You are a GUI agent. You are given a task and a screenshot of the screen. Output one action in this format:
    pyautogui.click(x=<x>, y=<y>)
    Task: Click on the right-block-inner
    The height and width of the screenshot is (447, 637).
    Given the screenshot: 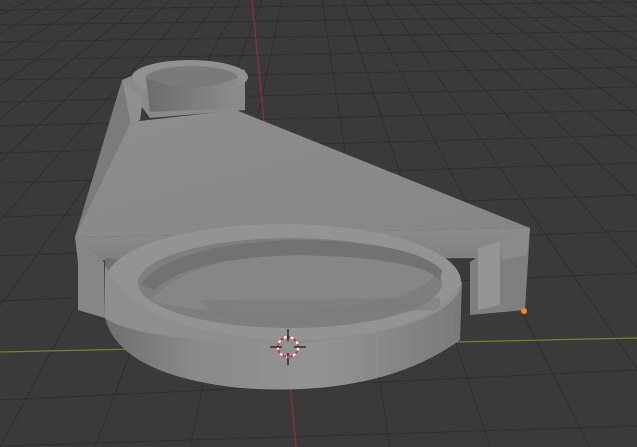 What is the action you would take?
    pyautogui.click(x=489, y=276)
    